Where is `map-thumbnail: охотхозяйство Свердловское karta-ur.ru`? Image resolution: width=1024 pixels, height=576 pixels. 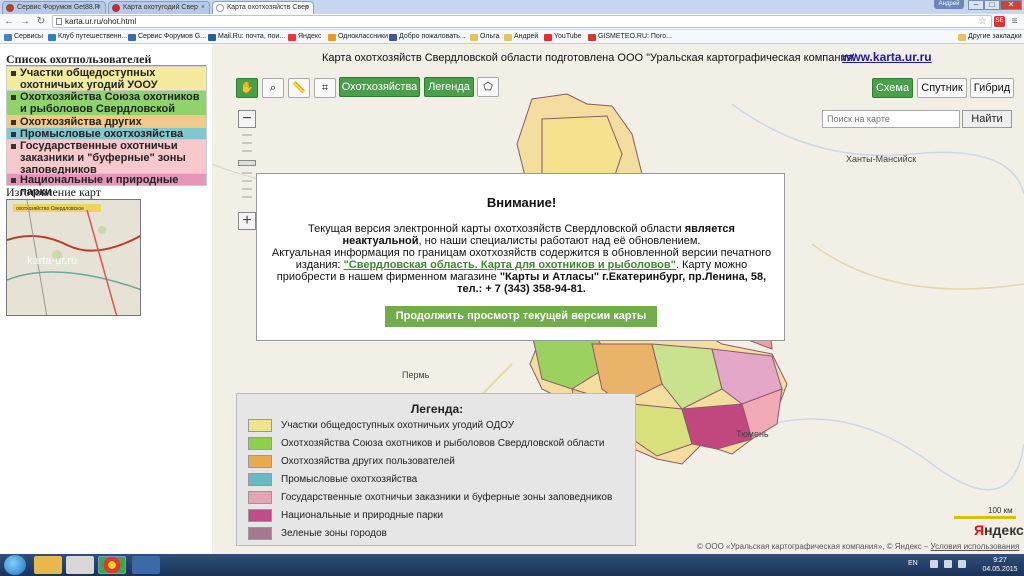
map-thumbnail: охотхозяйство Свердловское karta-ur.ru is located at coordinates (73, 257).